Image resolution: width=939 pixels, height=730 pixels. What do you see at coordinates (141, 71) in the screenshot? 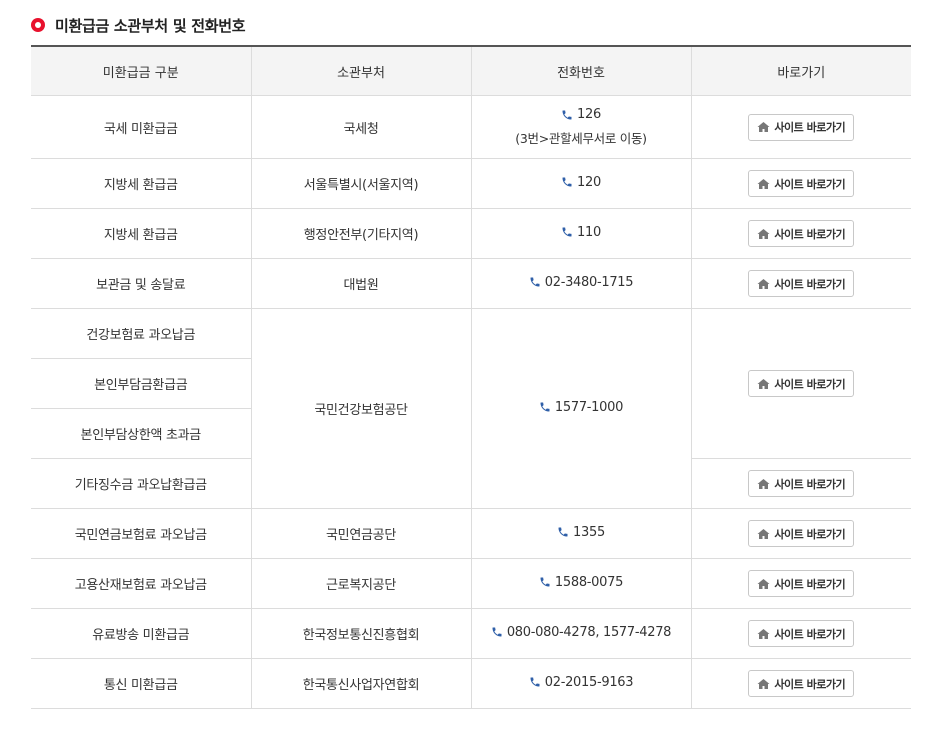
I see `header-category: 미환급금 구분` at bounding box center [141, 71].